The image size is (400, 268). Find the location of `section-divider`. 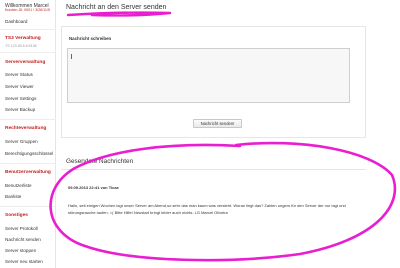

section-divider is located at coordinates (213, 169).